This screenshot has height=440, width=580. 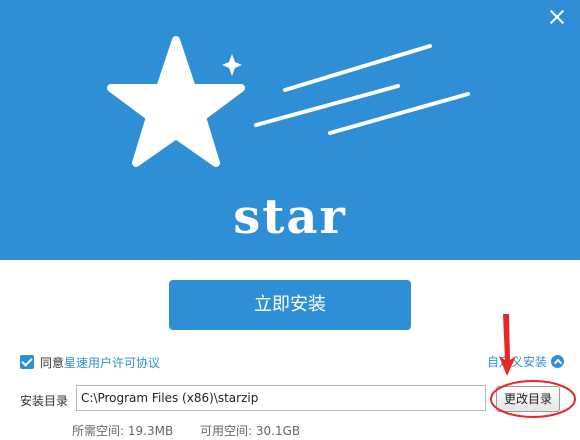 I want to click on install-directory-label: 安装目录, so click(x=44, y=401).